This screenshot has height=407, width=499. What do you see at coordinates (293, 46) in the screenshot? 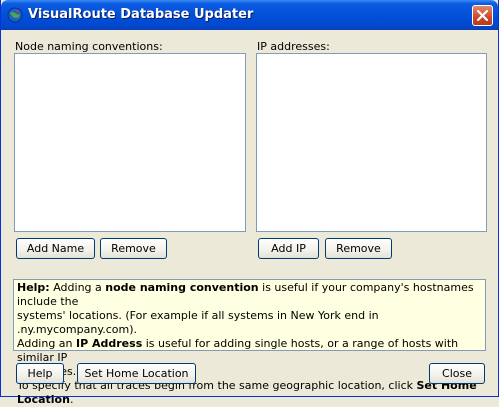
I see `ip-addresses-label: IP addresses:` at bounding box center [293, 46].